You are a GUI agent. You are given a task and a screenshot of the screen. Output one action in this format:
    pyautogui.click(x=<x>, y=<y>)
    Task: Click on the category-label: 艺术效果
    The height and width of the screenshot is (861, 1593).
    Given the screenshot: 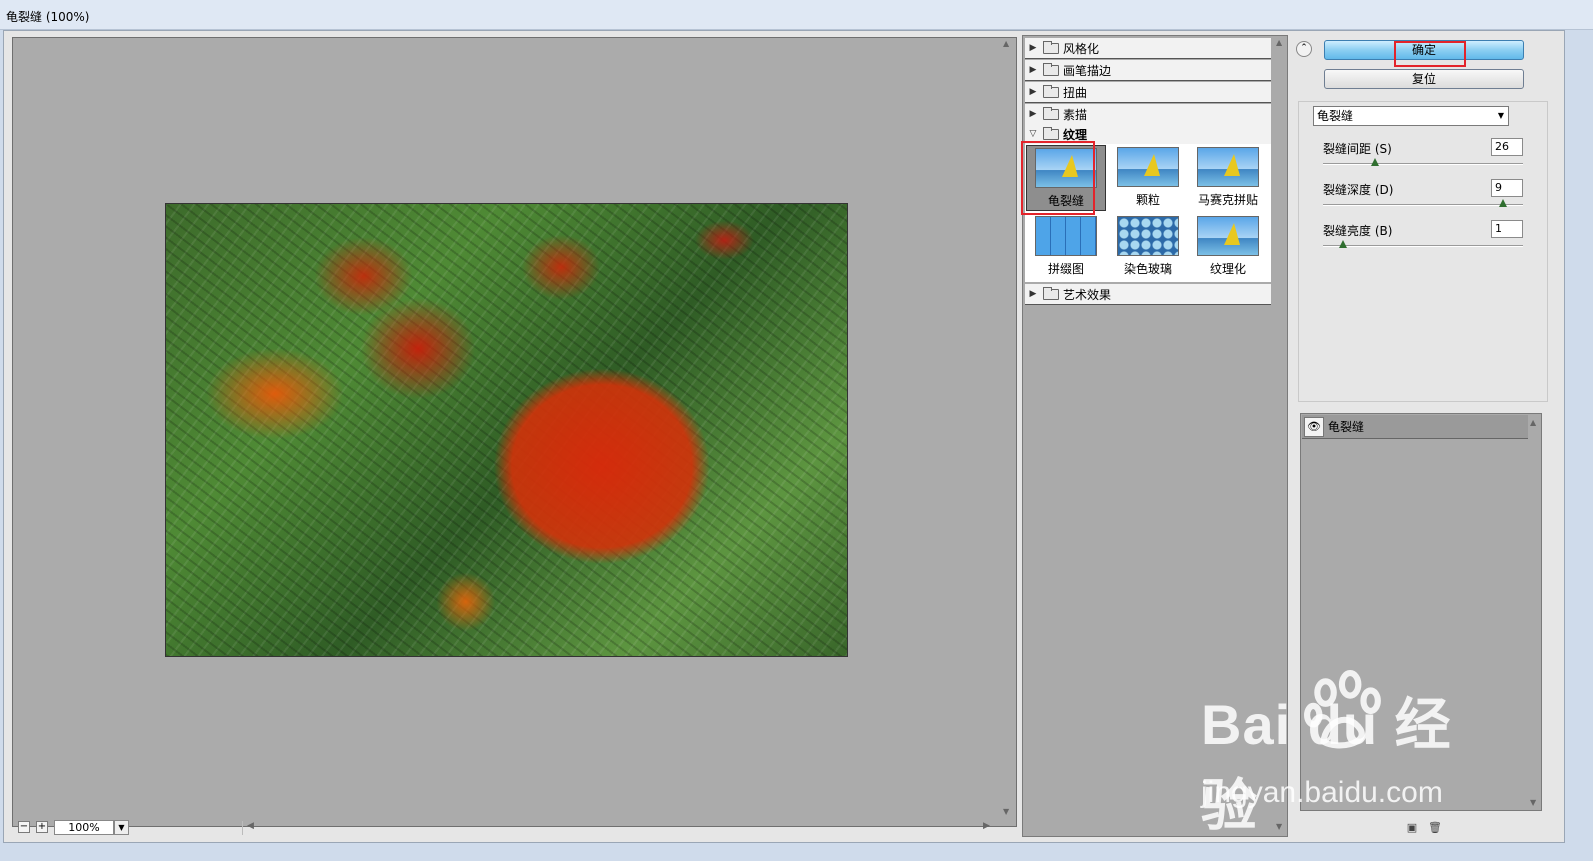 What is the action you would take?
    pyautogui.click(x=1087, y=294)
    